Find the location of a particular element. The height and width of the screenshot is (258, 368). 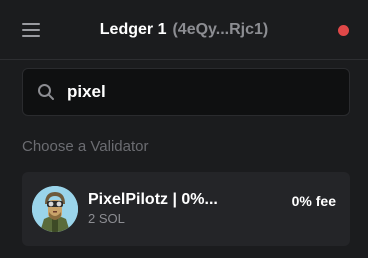

pixel-pilot-avatar is located at coordinates (55, 209).